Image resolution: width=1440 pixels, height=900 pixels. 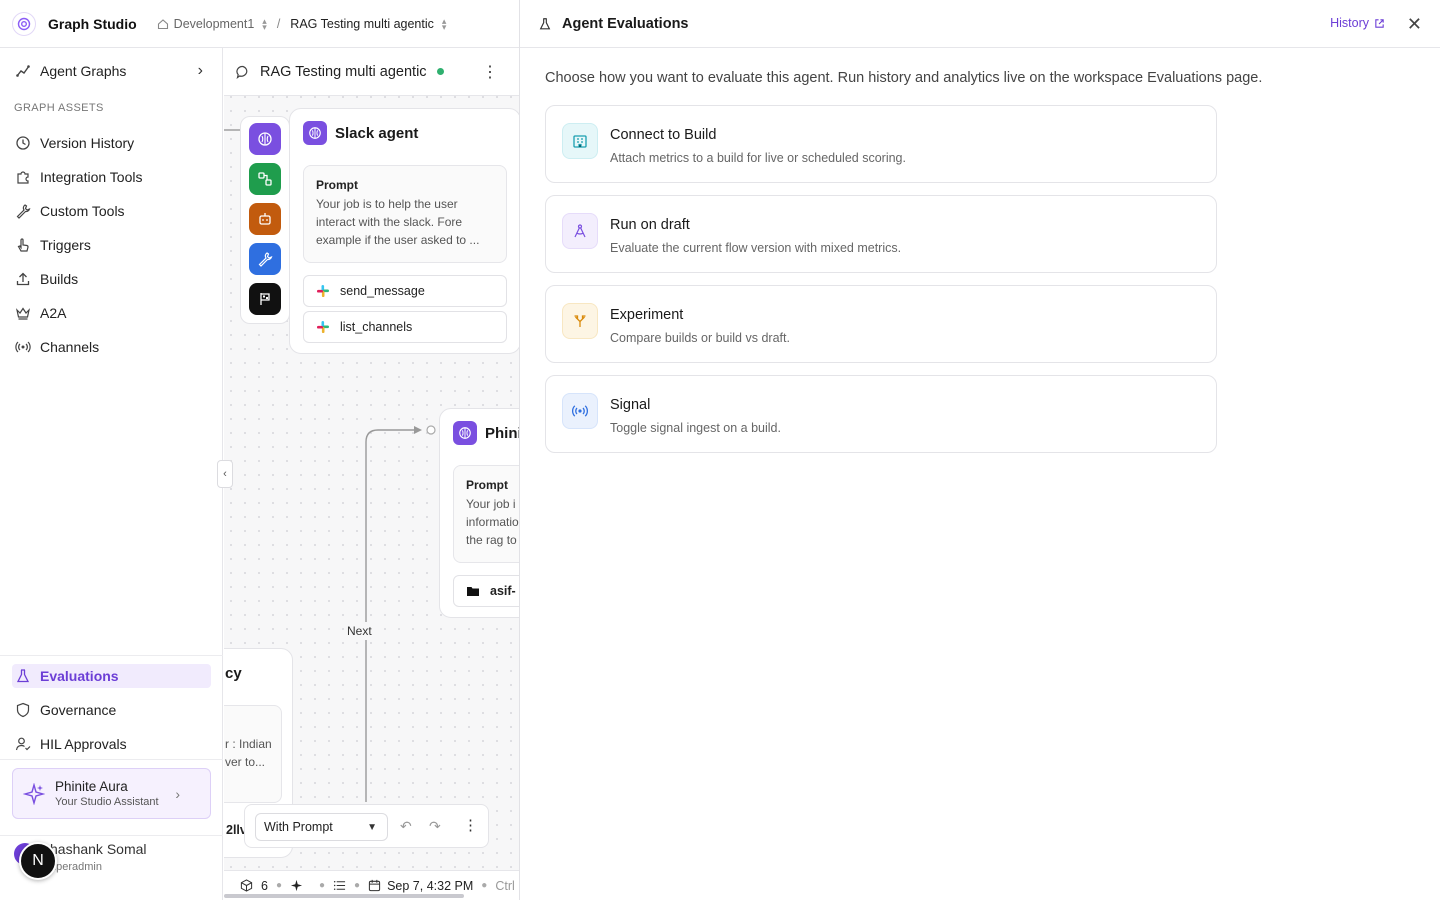 What do you see at coordinates (23, 347) in the screenshot?
I see `broadcast-icon` at bounding box center [23, 347].